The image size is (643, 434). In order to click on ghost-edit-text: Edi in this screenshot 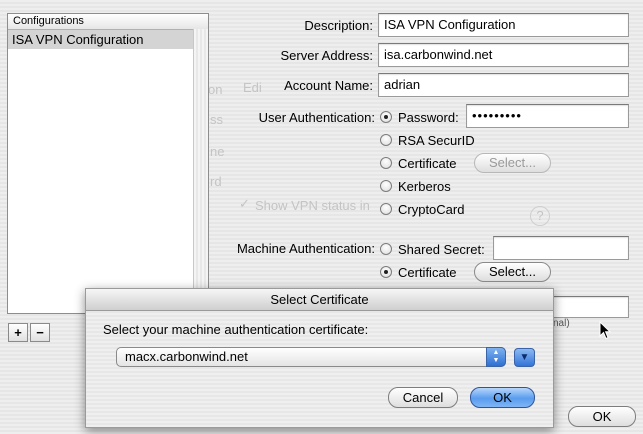, I will do `click(252, 87)`.